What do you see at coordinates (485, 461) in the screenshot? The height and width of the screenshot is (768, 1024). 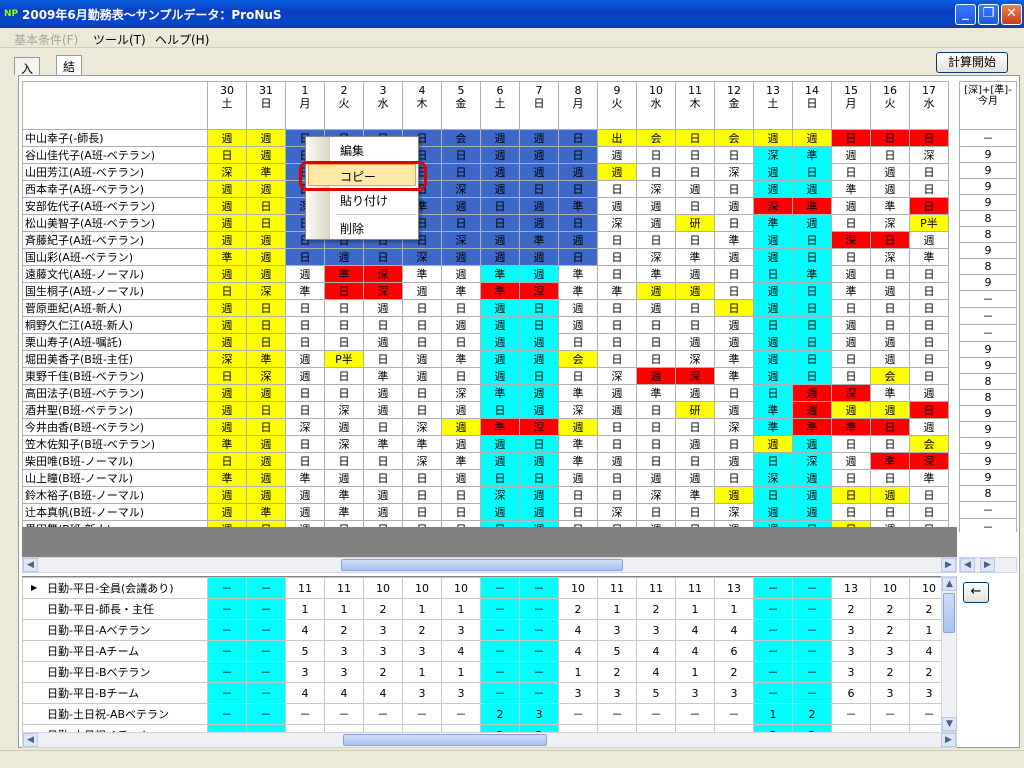 I see `staff-row: 柴田唯(B班-ノーマル) 日週日日日深準週週準週日日週日深週準深` at bounding box center [485, 461].